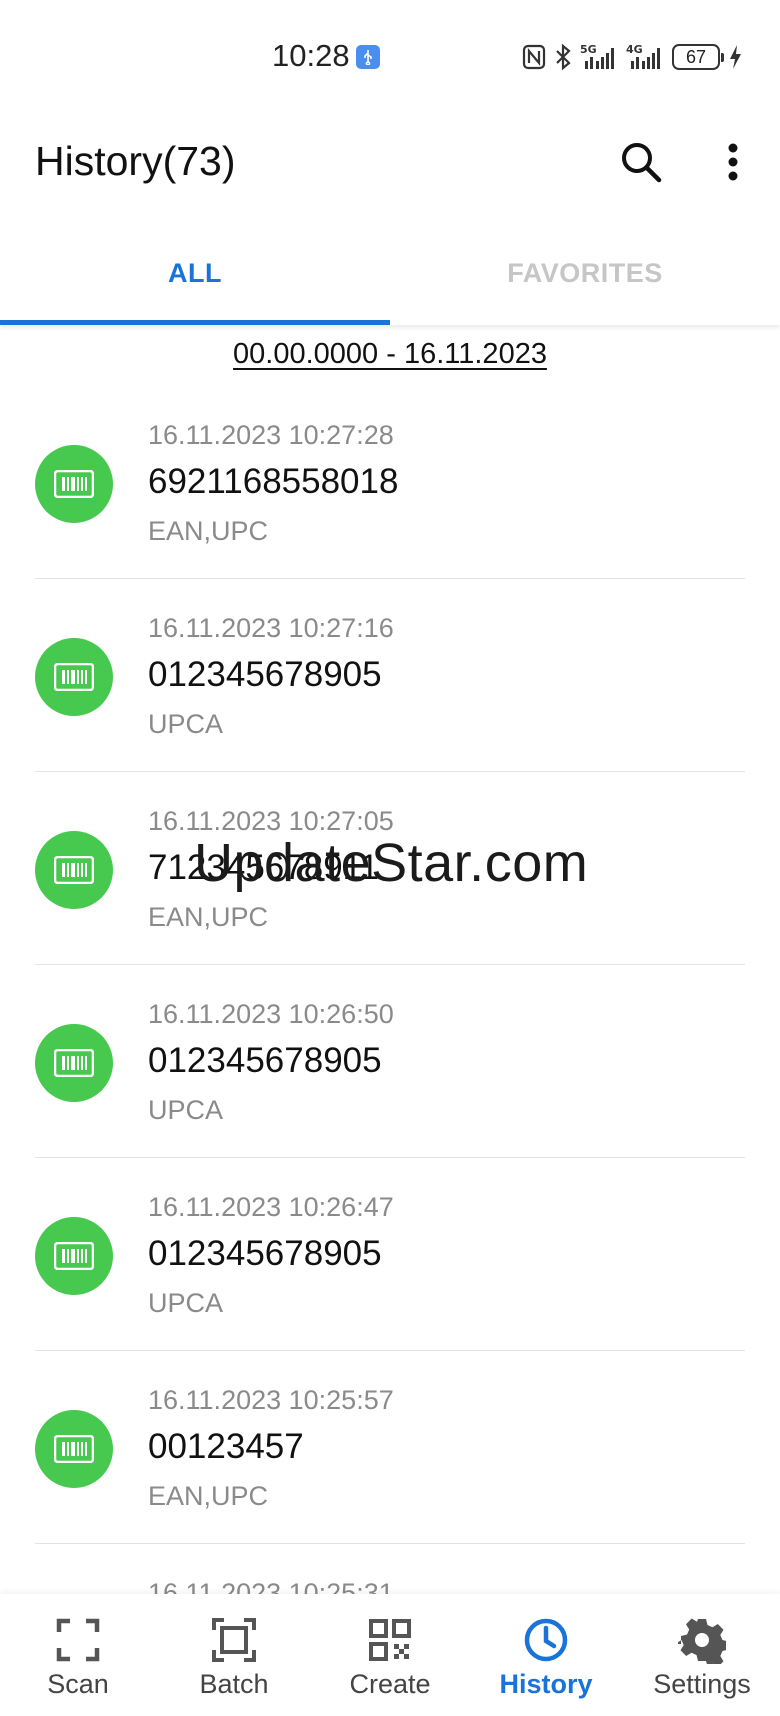 This screenshot has height=1716, width=780. Describe the element at coordinates (390, 868) in the screenshot. I see `list-item: 16.11.2023 10:27:05 712345678911 EAN,UPC` at that location.